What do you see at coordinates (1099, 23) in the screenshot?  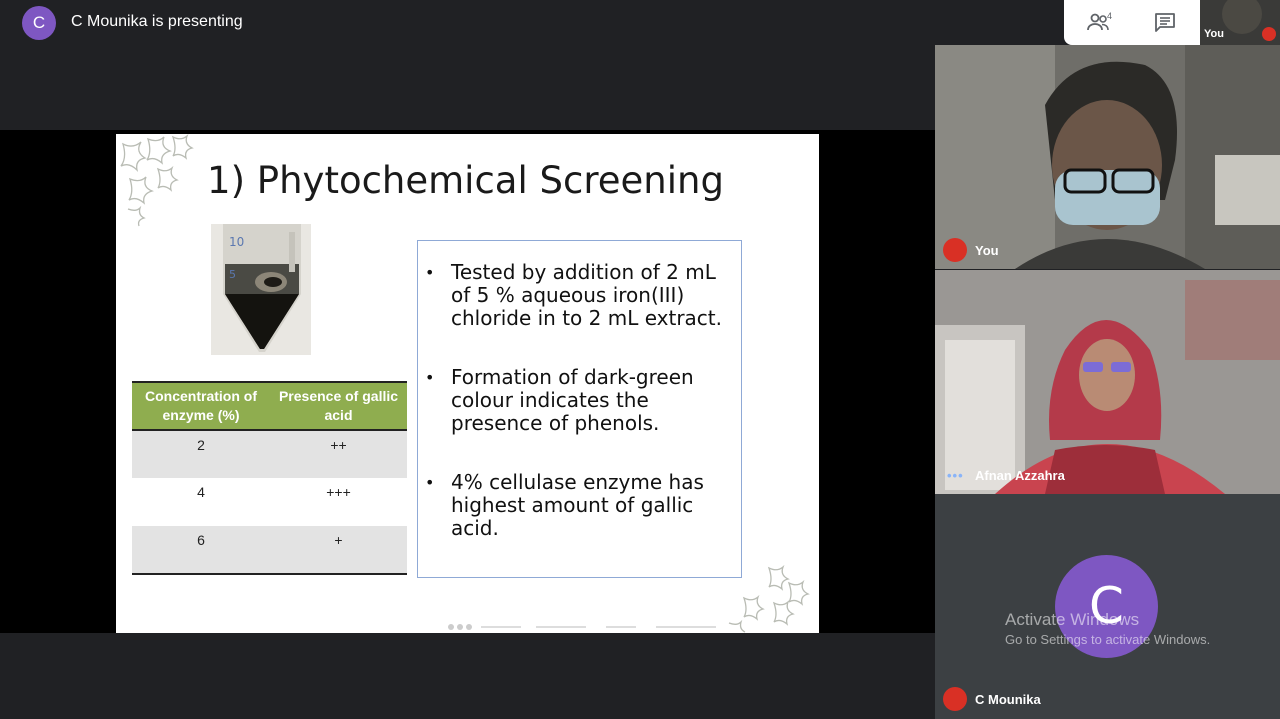 I see `people-button: 4` at bounding box center [1099, 23].